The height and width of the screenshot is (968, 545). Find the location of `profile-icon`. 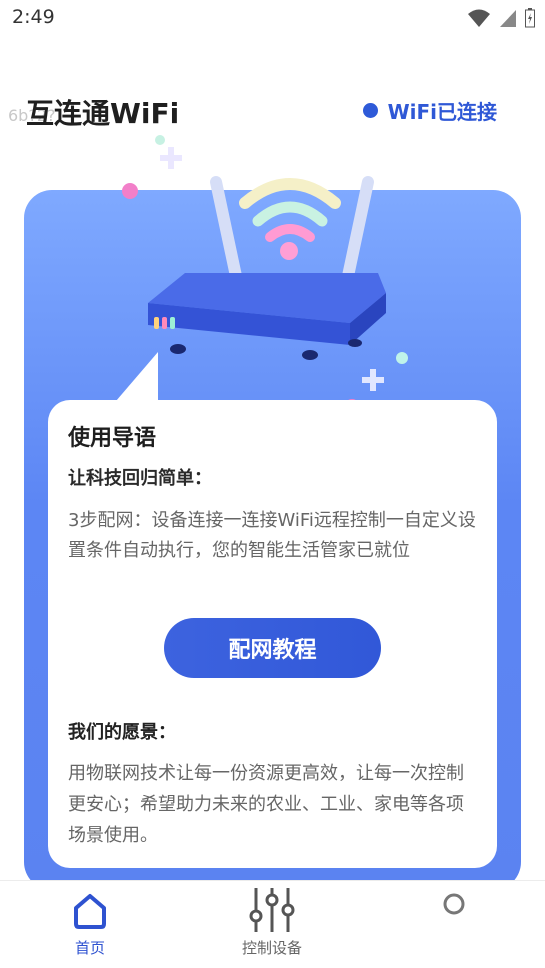

profile-icon is located at coordinates (454, 904).